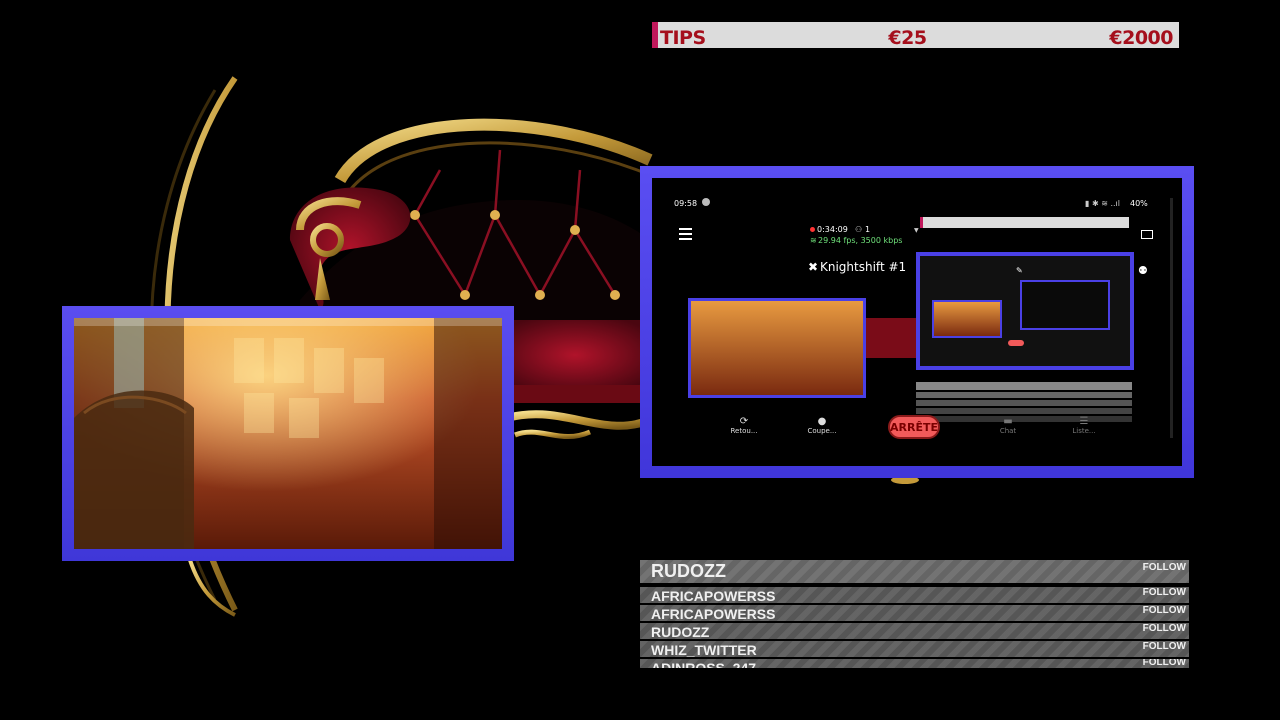  What do you see at coordinates (1008, 421) in the screenshot?
I see `chat-icon: ▬` at bounding box center [1008, 421].